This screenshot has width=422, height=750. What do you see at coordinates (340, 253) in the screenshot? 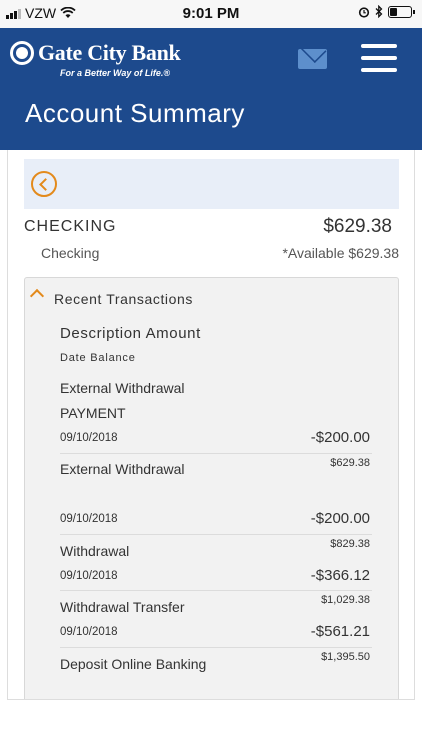
I see `available-balance: *Available $629.38` at bounding box center [340, 253].